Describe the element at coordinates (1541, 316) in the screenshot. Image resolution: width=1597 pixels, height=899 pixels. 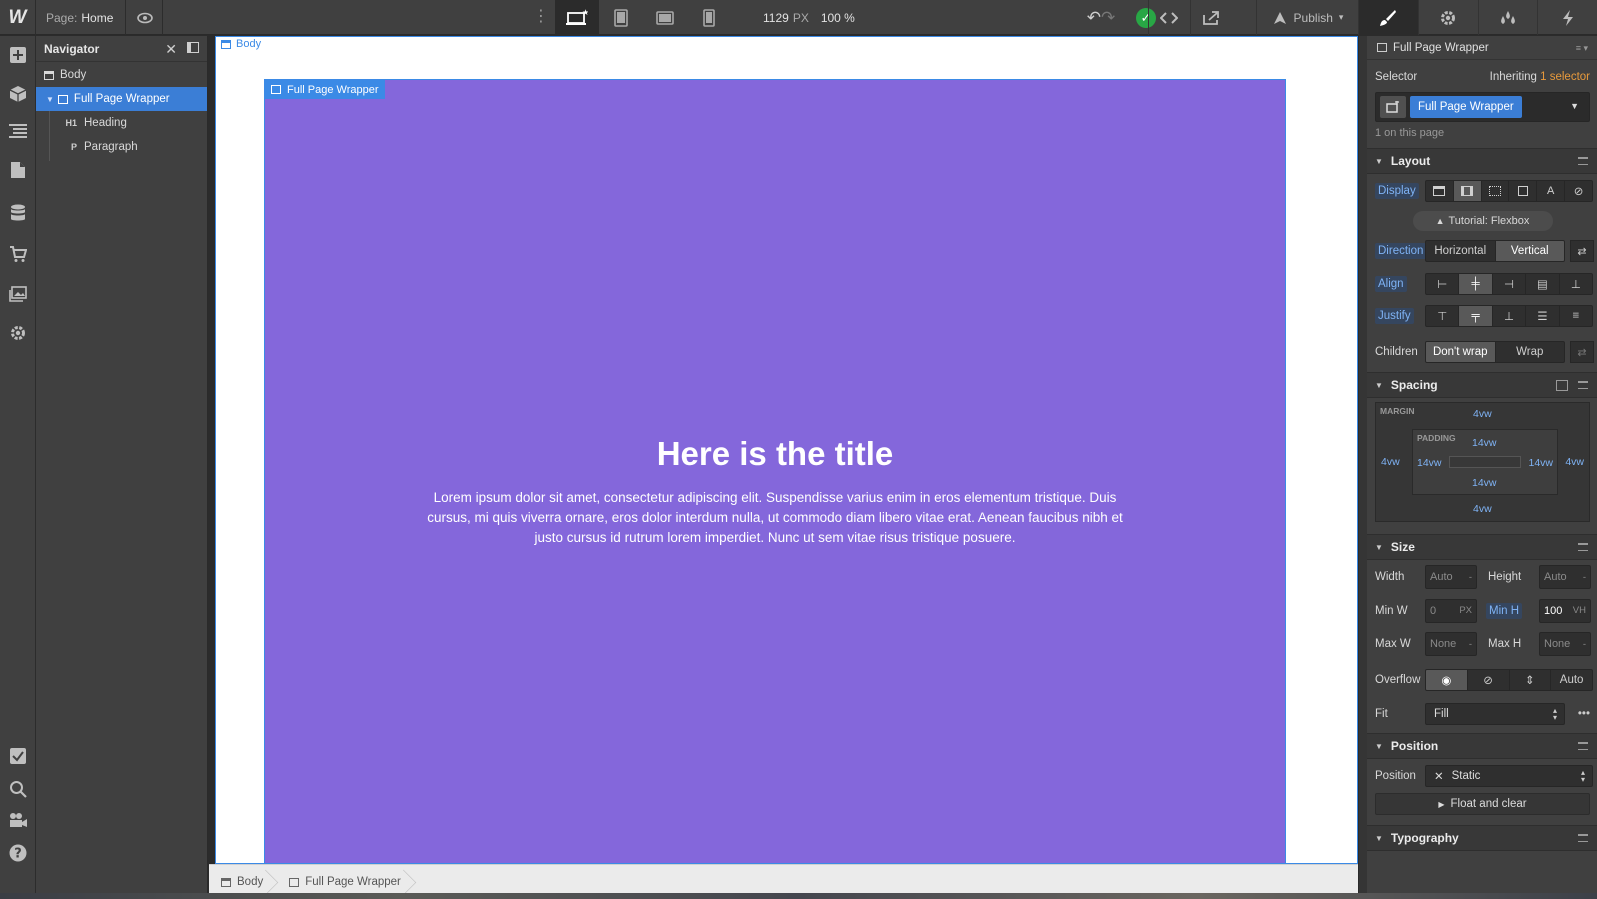
I see `justify-space-between-icon: ☰` at that location.